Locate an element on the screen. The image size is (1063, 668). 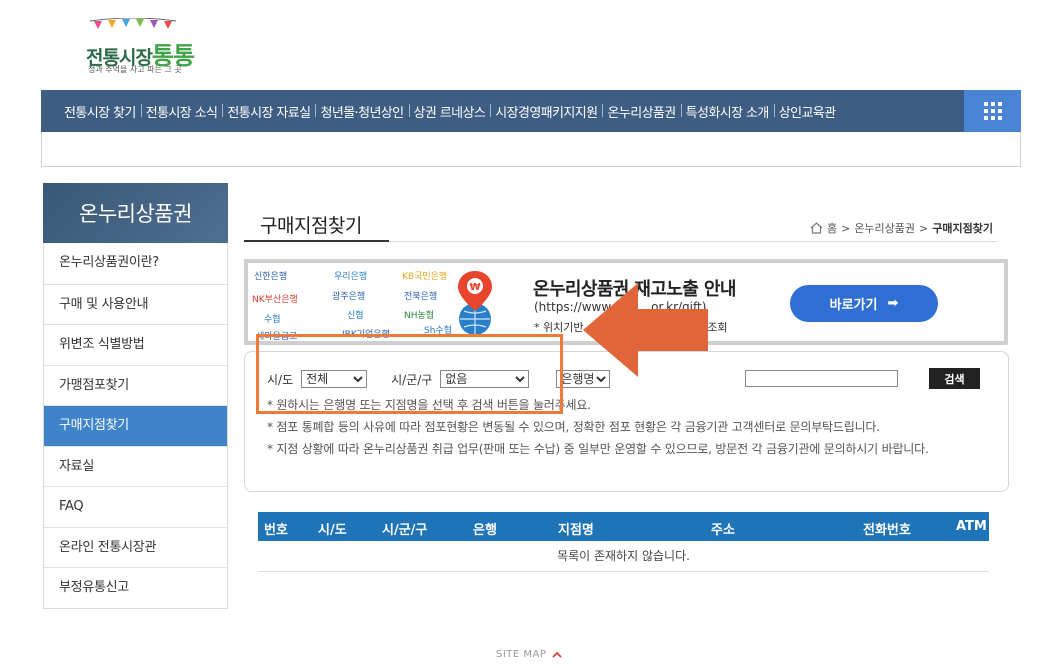
site-logo: 전통시장통통 정과 추억을 사고 파는 그 곳 is located at coordinates (144, 47).